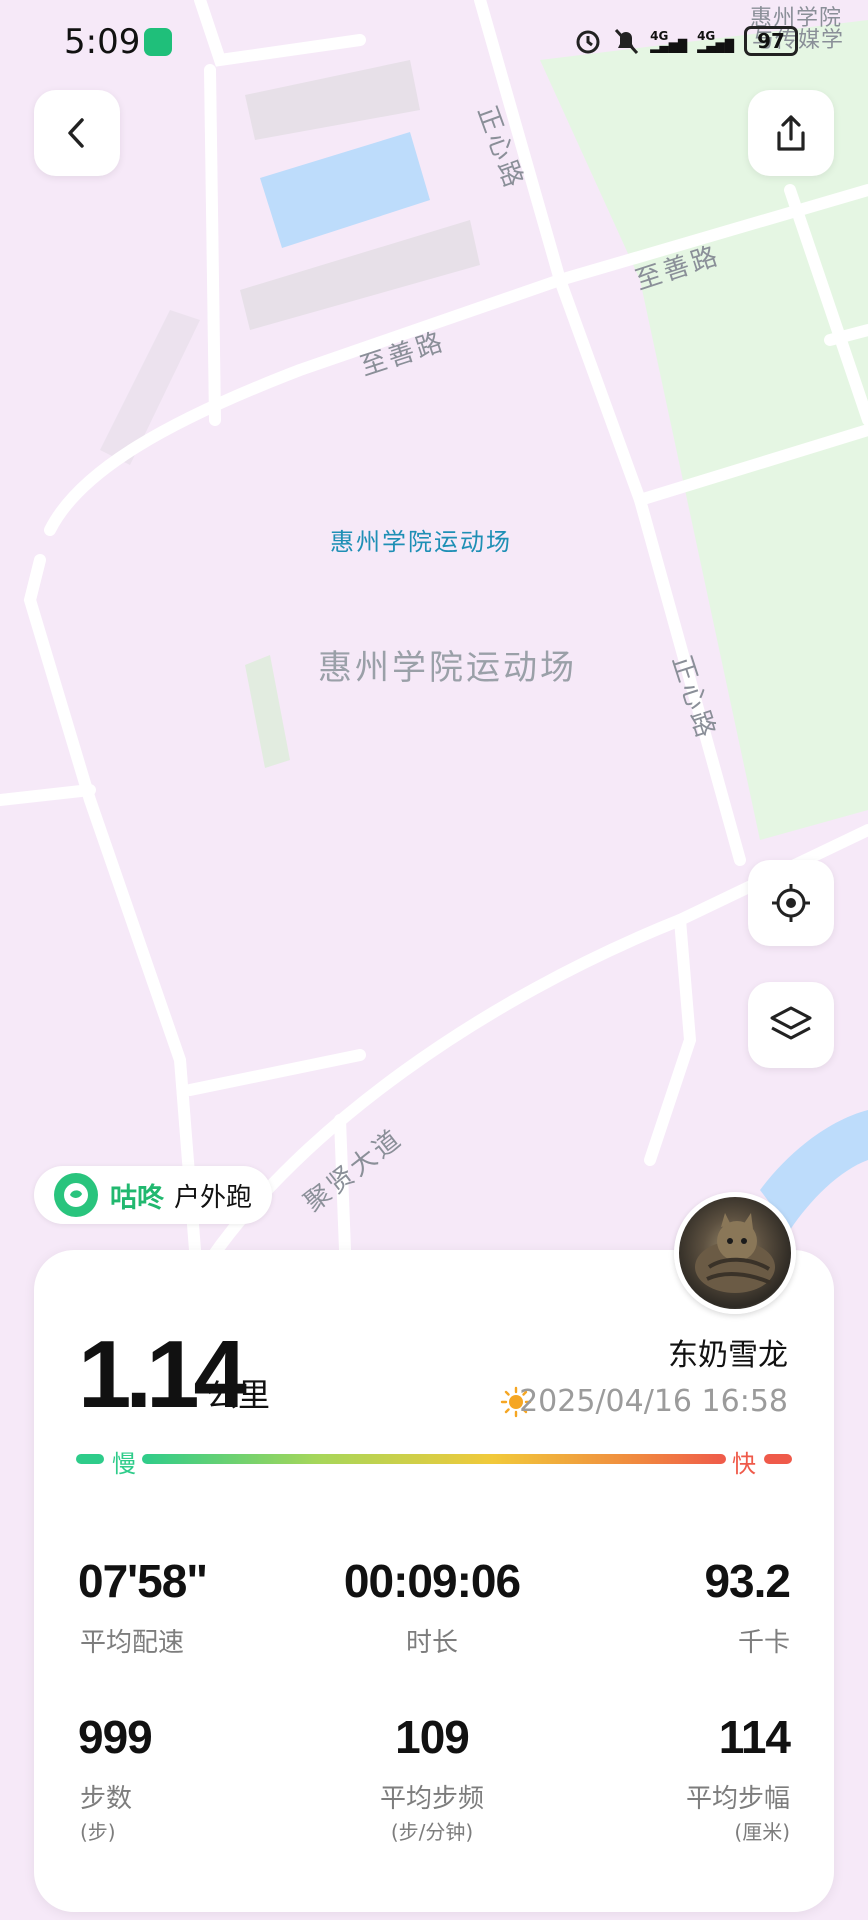 The image size is (868, 1920). Describe the element at coordinates (431, 1799) in the screenshot. I see `cadence-label: 平均步频` at that location.